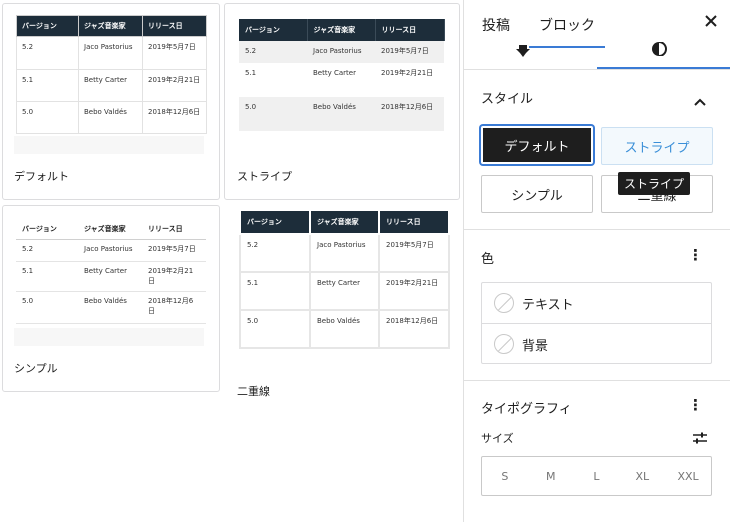 The height and width of the screenshot is (522, 730). Describe the element at coordinates (41, 176) in the screenshot. I see `style-caption-default: デフォルト` at that location.